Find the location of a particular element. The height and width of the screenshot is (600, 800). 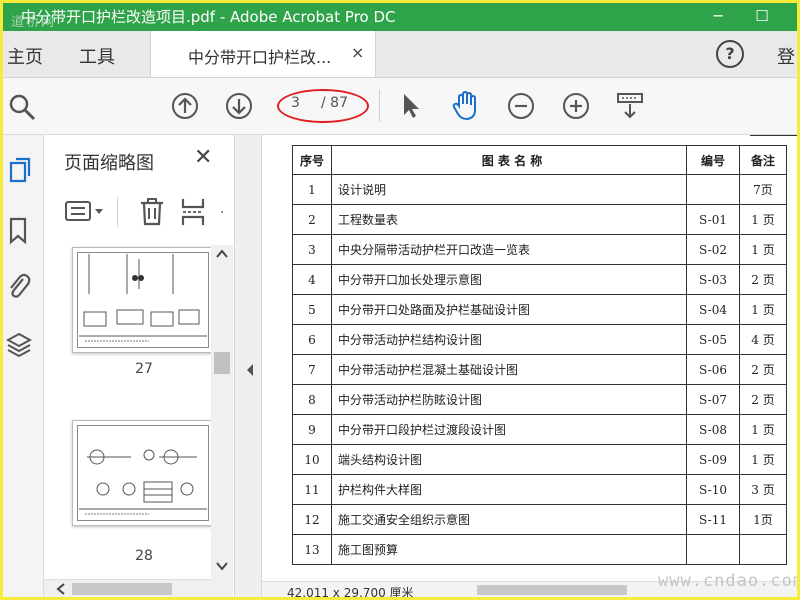

thumbnail-vertical-scrollbar is located at coordinates (222, 421).